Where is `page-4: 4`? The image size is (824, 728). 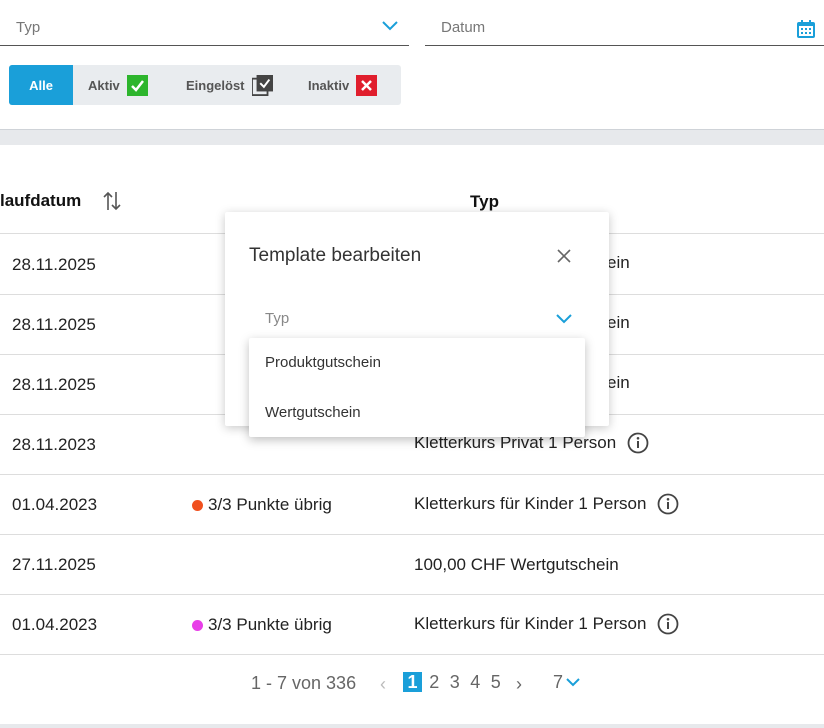 page-4: 4 is located at coordinates (475, 682).